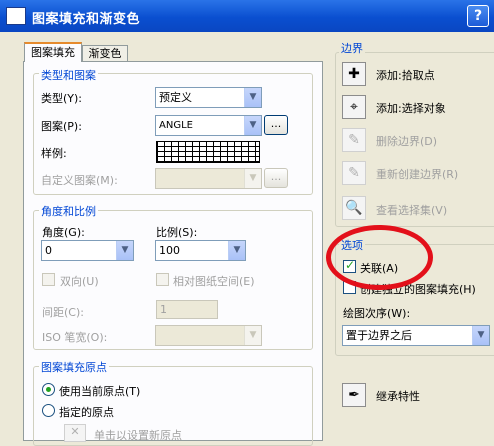 This screenshot has height=446, width=494. I want to click on scale-label: 比例(S):, so click(177, 232).